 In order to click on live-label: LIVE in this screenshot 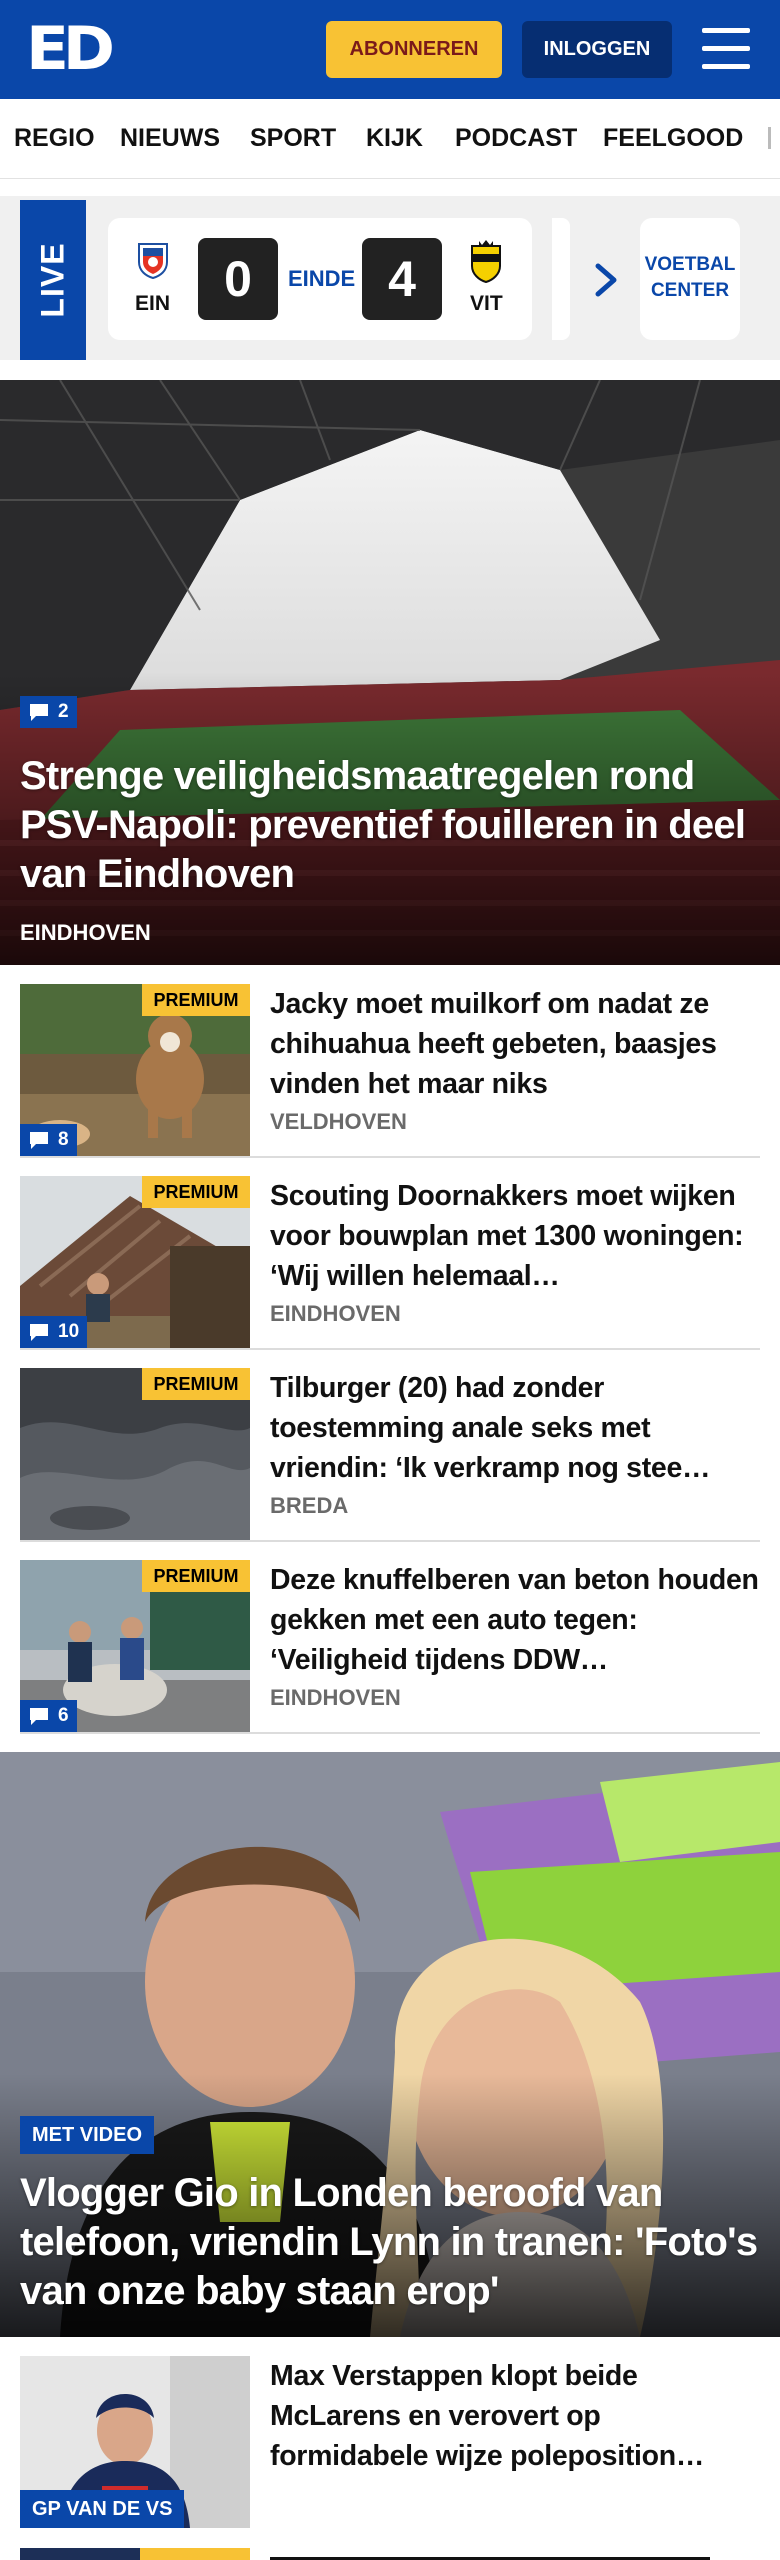, I will do `click(52, 280)`.